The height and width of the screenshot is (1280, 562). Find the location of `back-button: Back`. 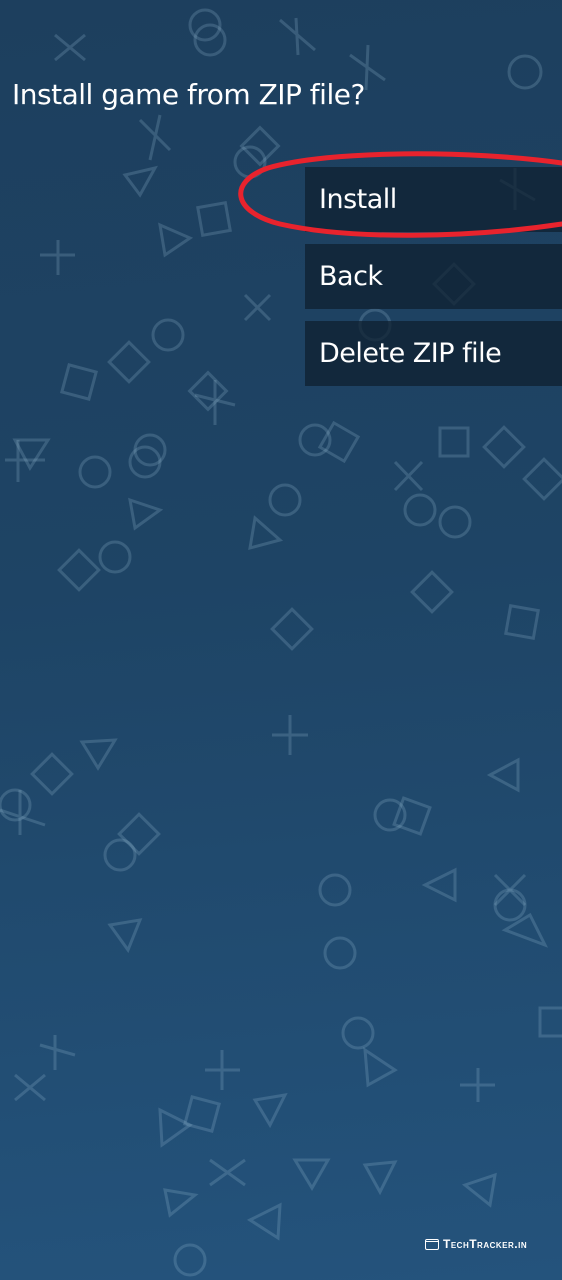

back-button: Back is located at coordinates (433, 276).